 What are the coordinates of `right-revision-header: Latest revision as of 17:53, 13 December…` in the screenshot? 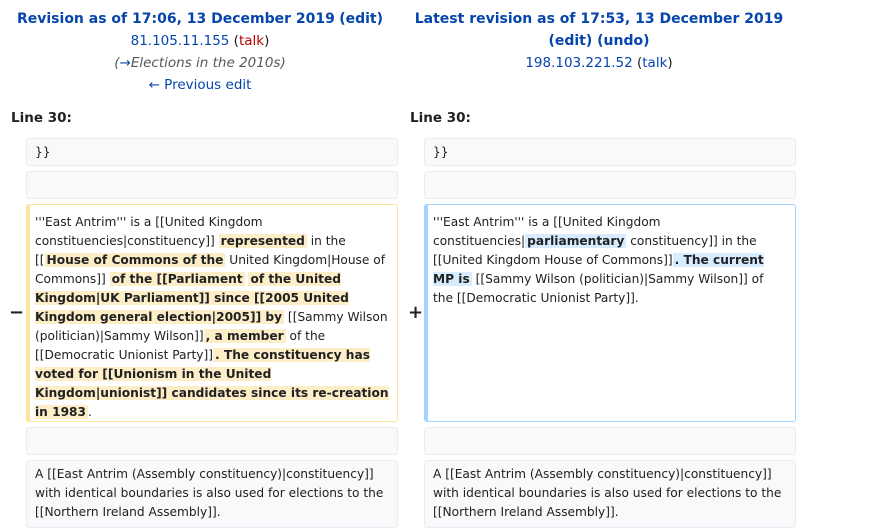 It's located at (599, 41).